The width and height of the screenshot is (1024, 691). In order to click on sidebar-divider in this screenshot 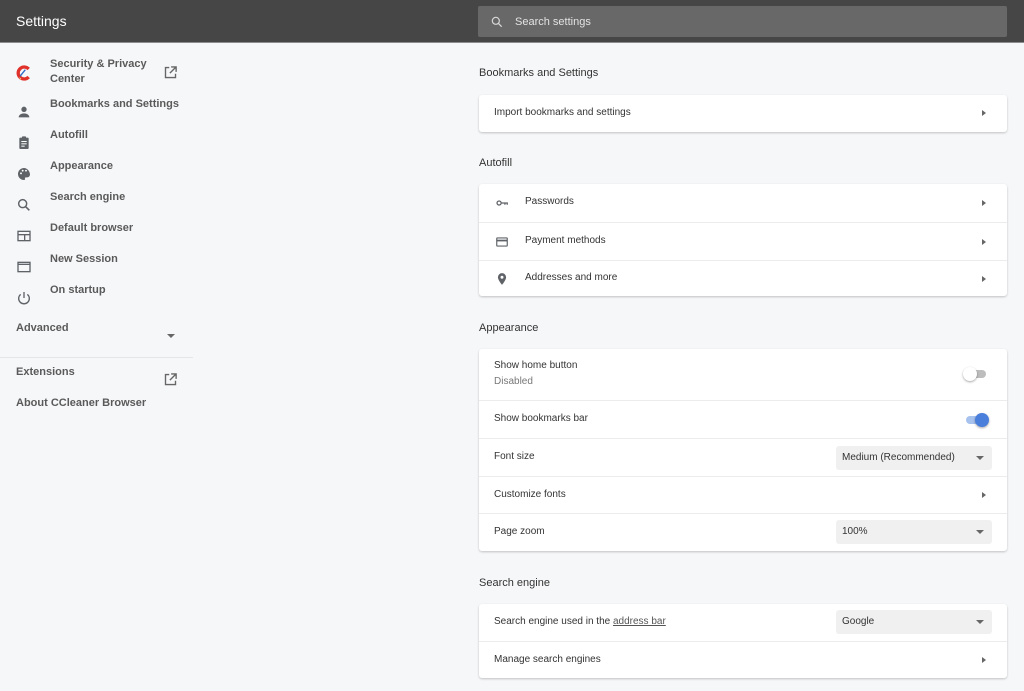, I will do `click(96, 357)`.